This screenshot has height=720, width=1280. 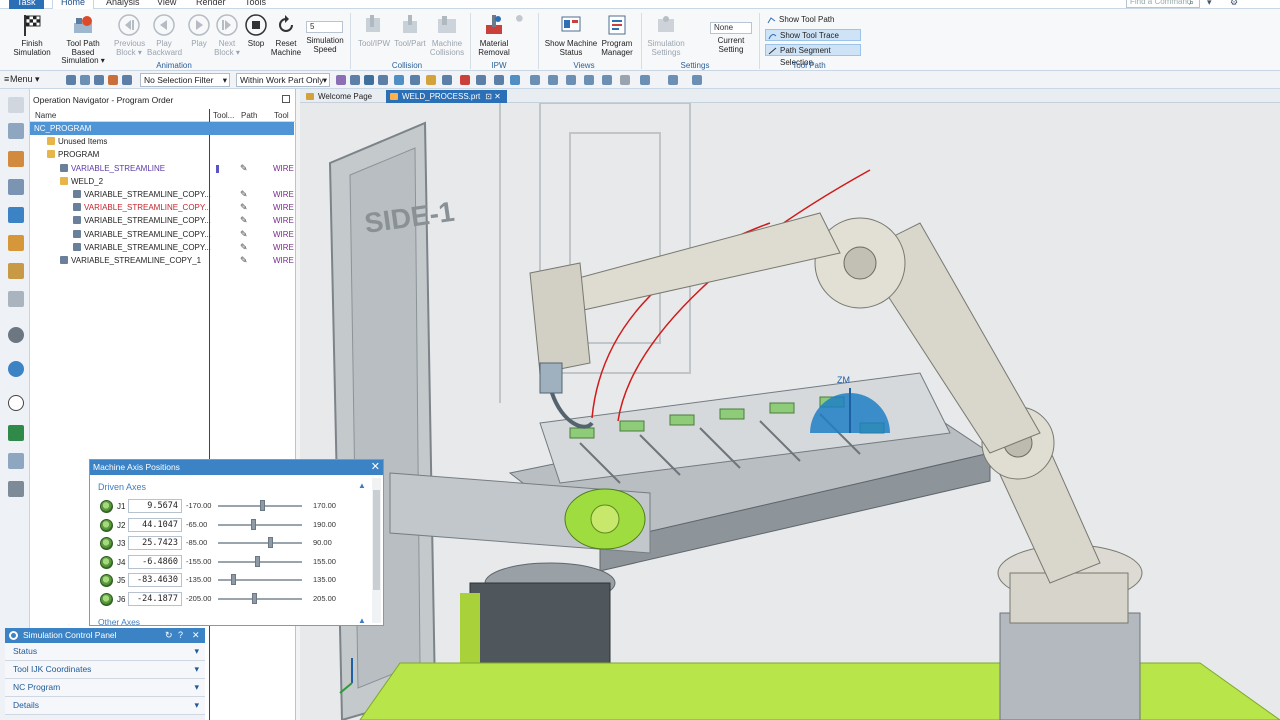 What do you see at coordinates (16, 105) in the screenshot?
I see `resource-expand-icon` at bounding box center [16, 105].